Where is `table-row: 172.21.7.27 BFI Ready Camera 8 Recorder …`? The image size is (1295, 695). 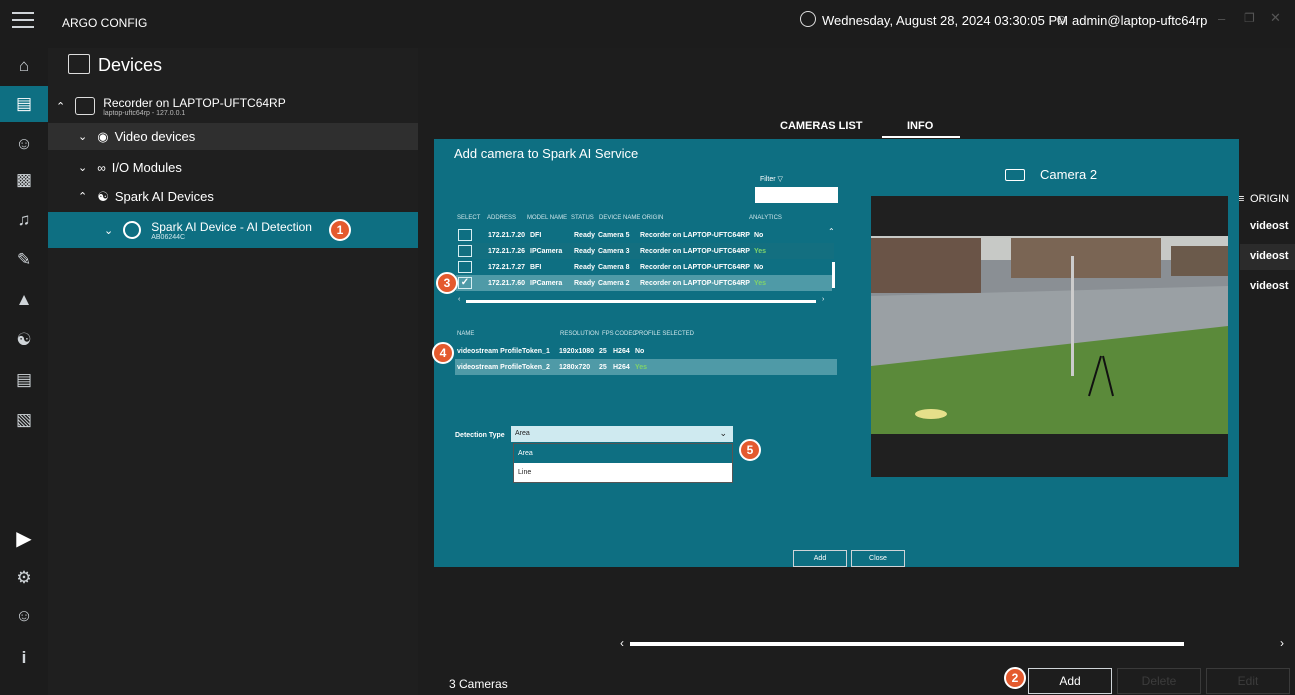 table-row: 172.21.7.27 BFI Ready Camera 8 Recorder … is located at coordinates (646, 267).